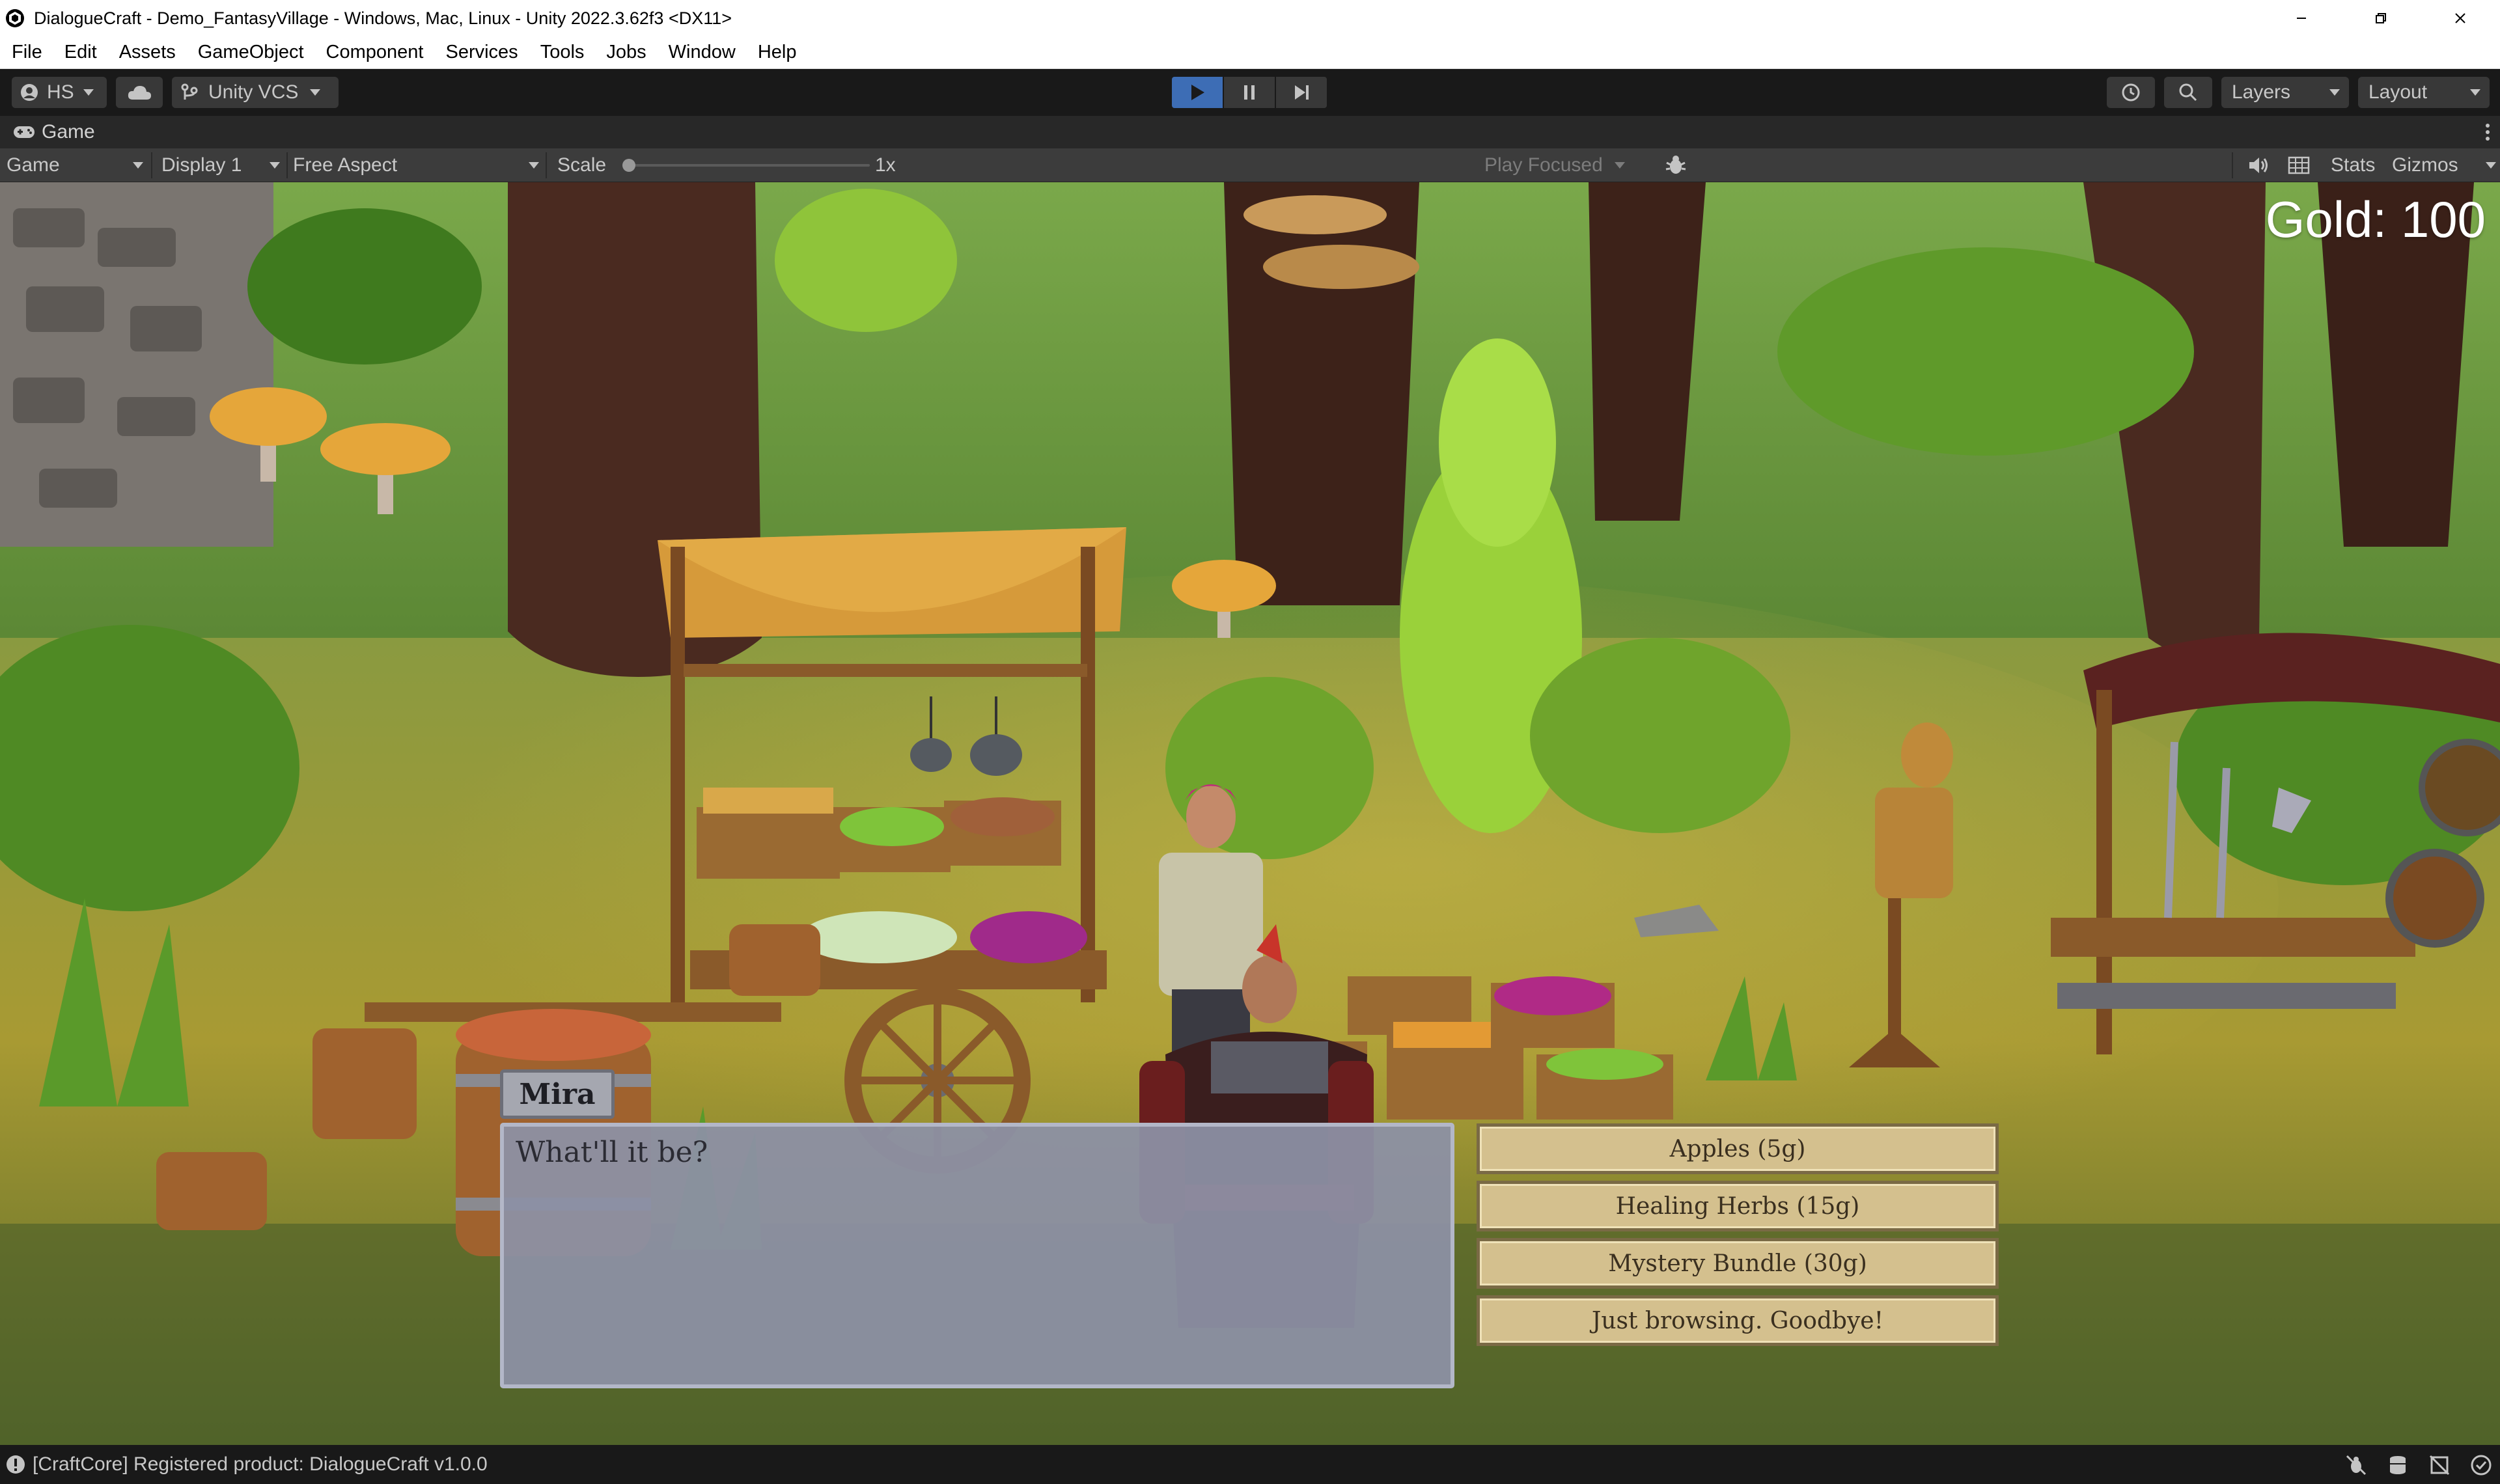  What do you see at coordinates (2261, 92) in the screenshot?
I see `layers-label: Layers` at bounding box center [2261, 92].